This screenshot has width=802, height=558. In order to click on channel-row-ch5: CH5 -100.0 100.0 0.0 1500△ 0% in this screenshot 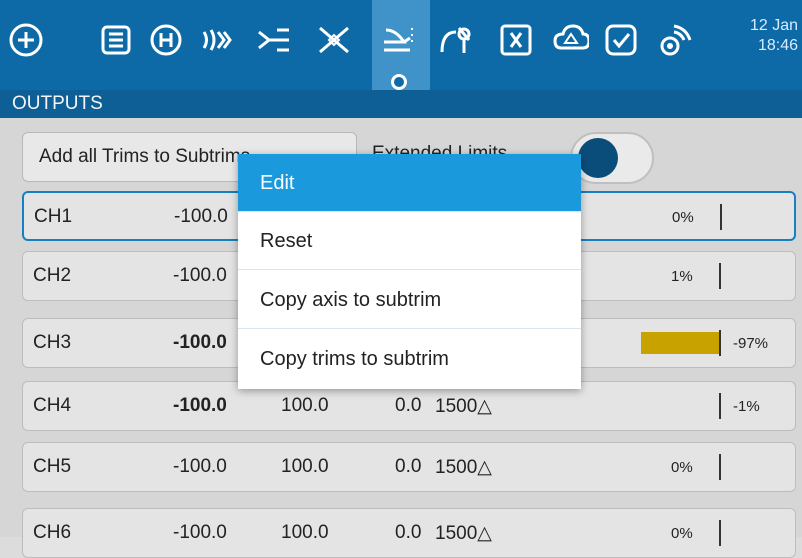, I will do `click(409, 467)`.